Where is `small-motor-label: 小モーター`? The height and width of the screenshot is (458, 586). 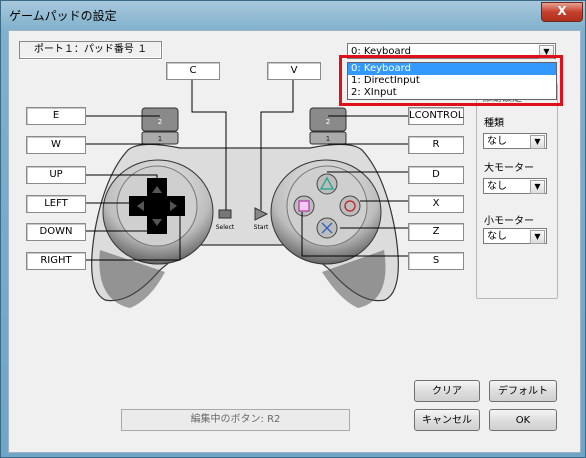
small-motor-label: 小モーター is located at coordinates (509, 219).